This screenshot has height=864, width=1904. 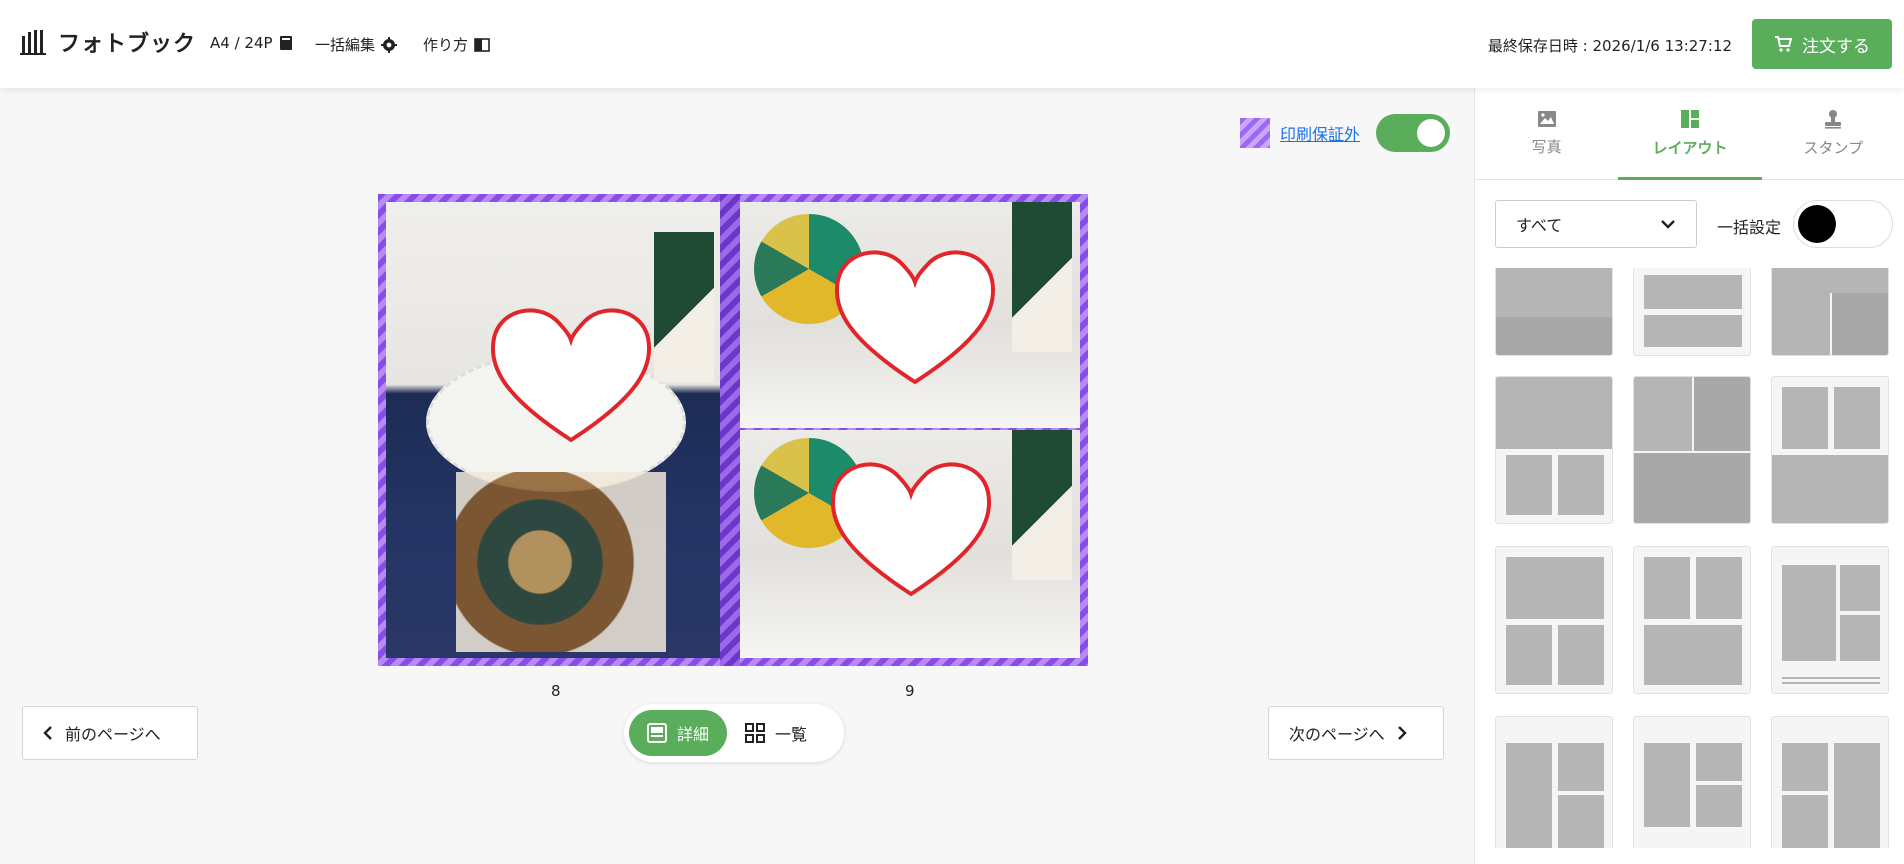 I want to click on howto-label: 作り方, so click(x=446, y=45).